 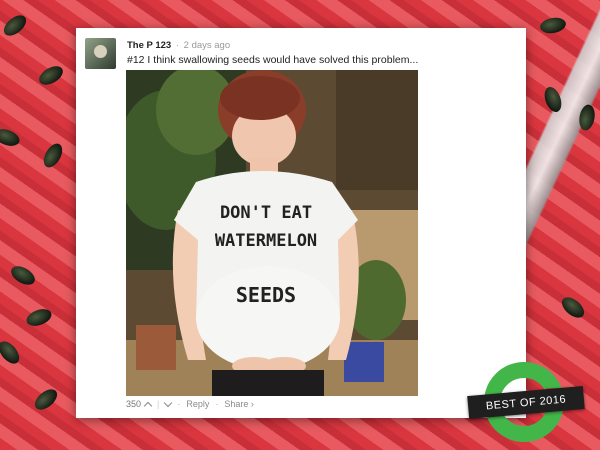 What do you see at coordinates (148, 405) in the screenshot?
I see `chevron-up-icon` at bounding box center [148, 405].